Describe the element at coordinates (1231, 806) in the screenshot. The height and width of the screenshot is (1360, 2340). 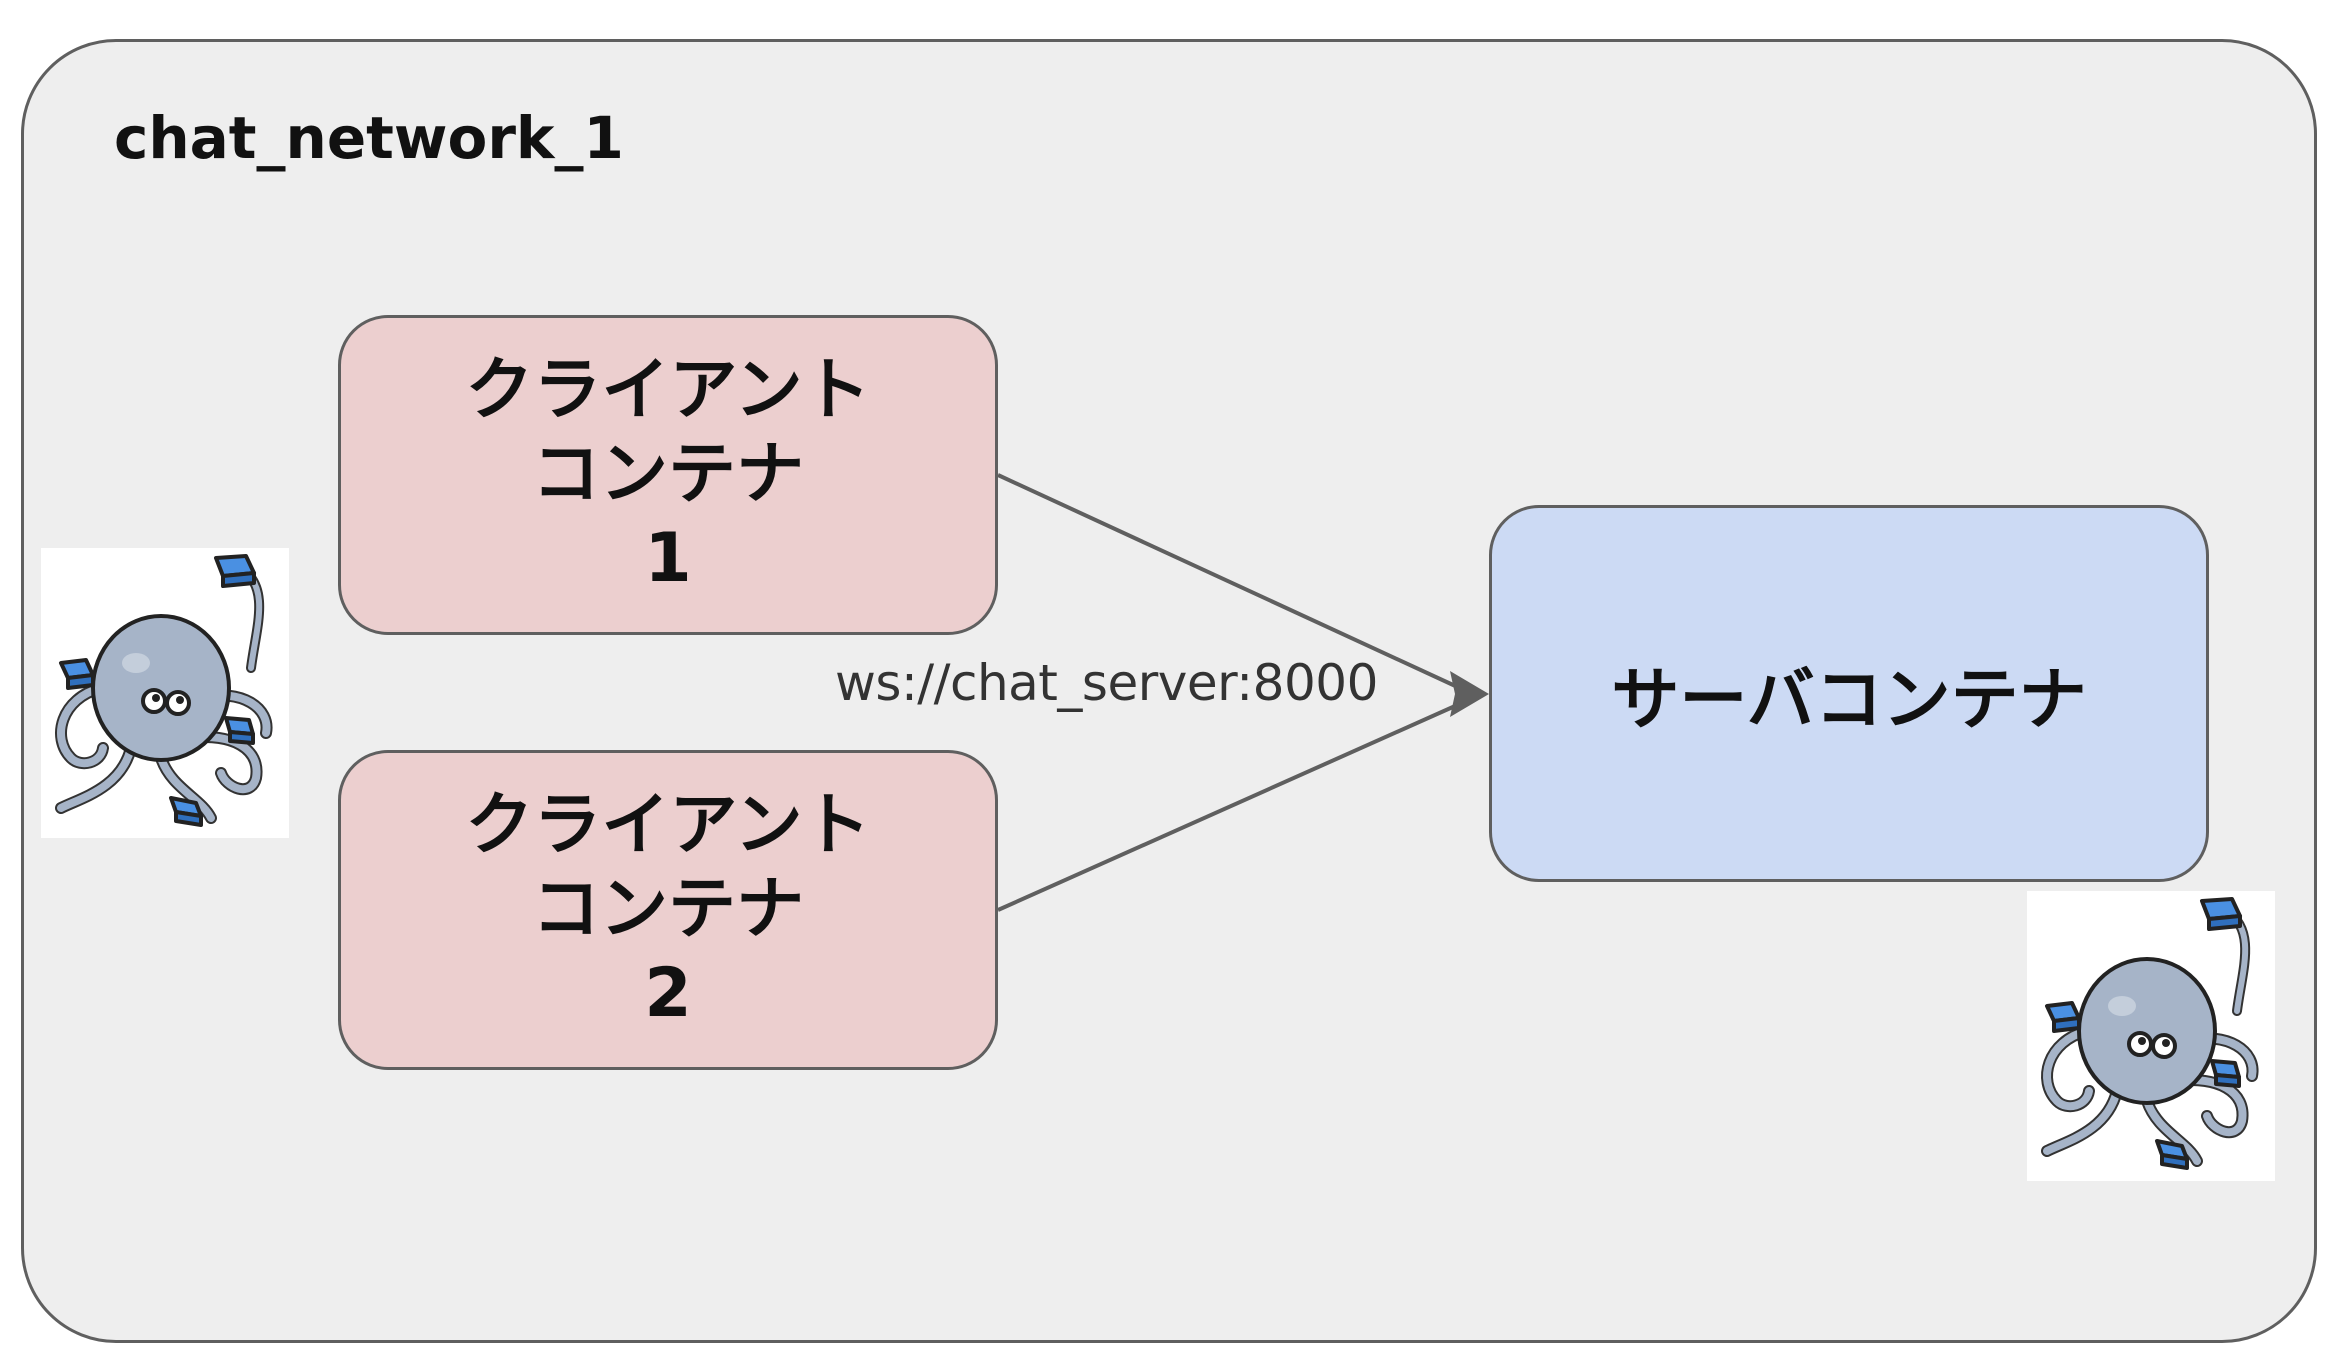
I see `edge-client2-to-server` at that location.